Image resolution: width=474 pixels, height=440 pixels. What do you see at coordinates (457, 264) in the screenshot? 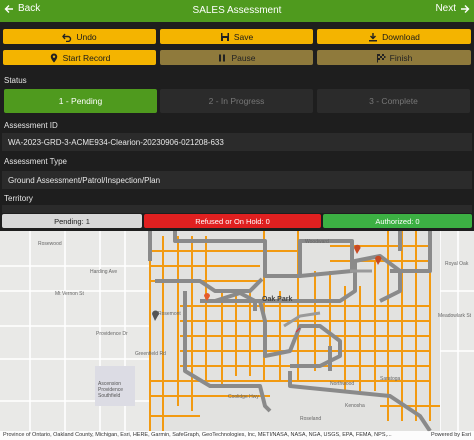
I see `street-label: Royal Oak` at bounding box center [457, 264].